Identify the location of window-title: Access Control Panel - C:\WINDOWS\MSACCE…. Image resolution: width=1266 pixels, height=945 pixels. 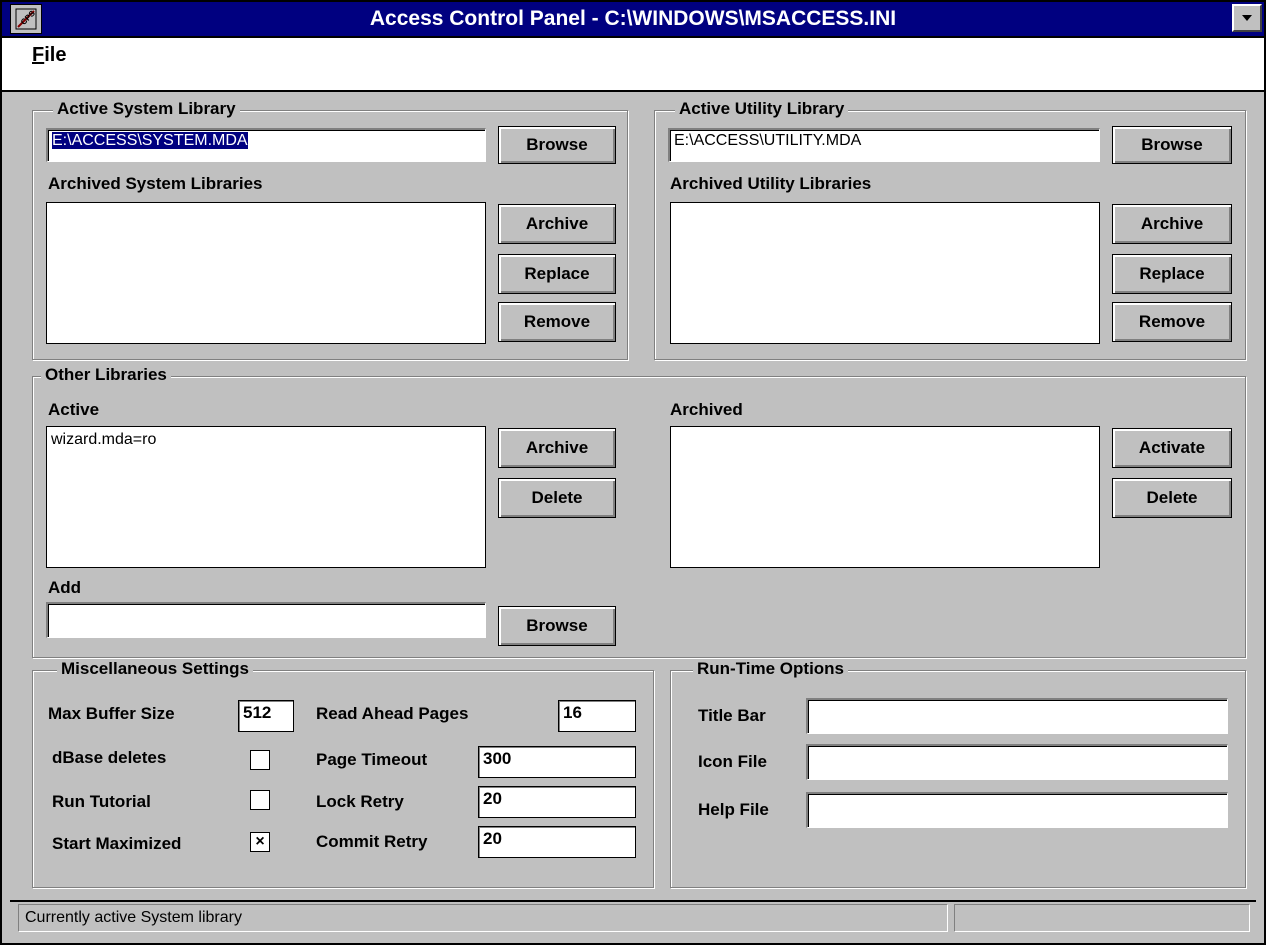
(633, 18).